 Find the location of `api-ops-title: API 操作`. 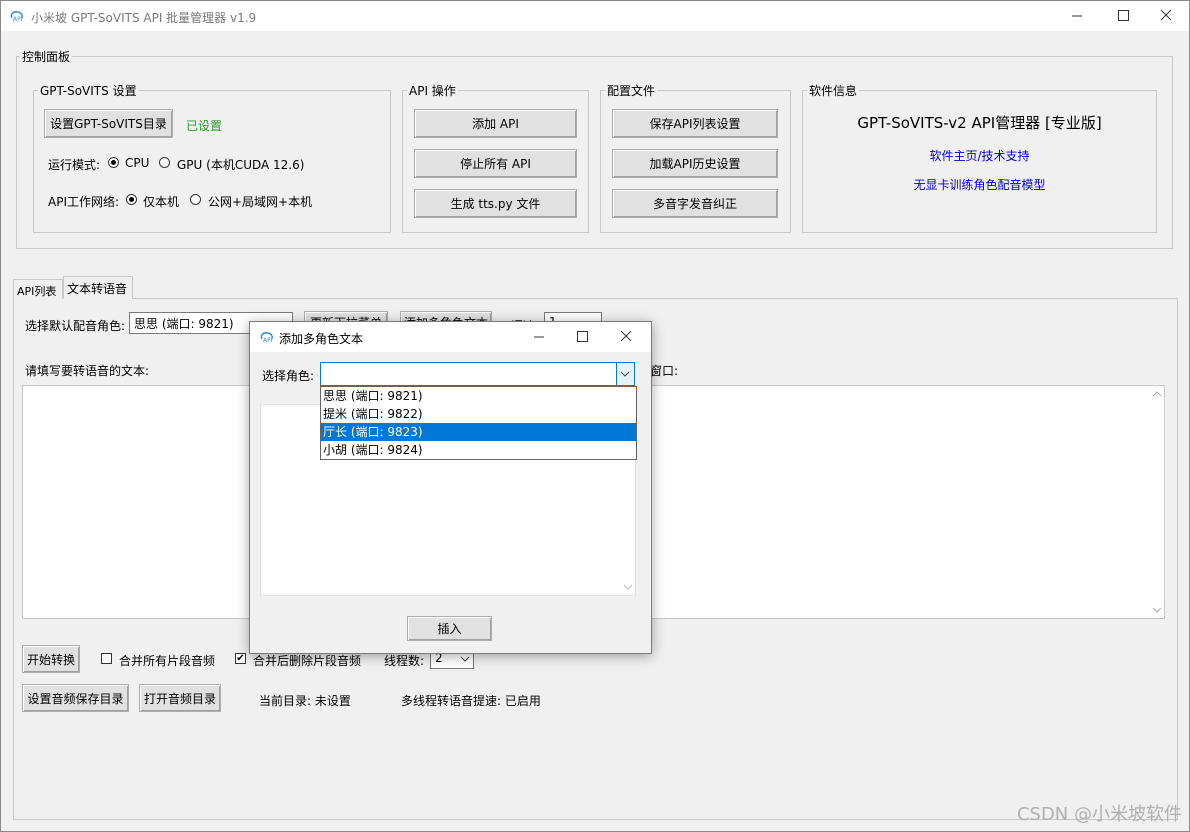

api-ops-title: API 操作 is located at coordinates (432, 90).